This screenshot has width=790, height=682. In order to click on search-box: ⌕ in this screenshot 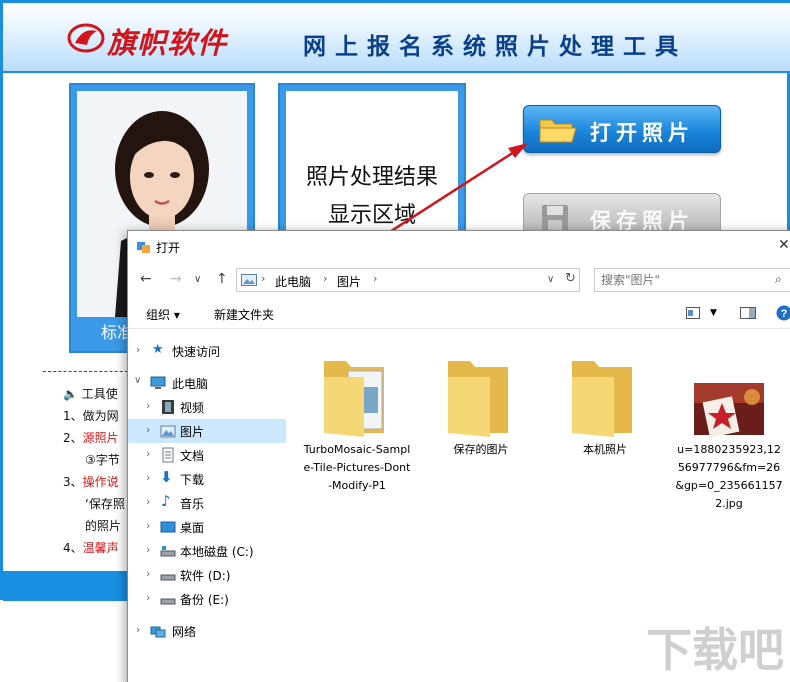, I will do `click(692, 280)`.